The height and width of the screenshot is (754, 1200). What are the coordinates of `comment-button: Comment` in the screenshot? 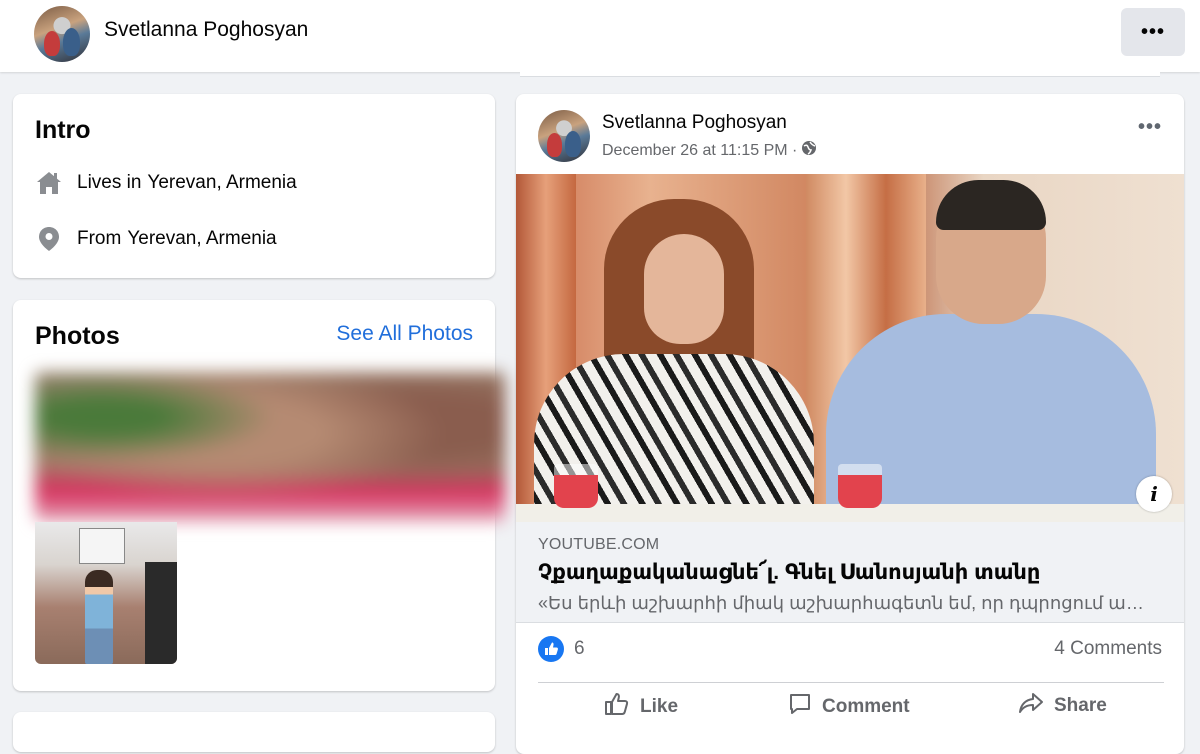 It's located at (849, 707).